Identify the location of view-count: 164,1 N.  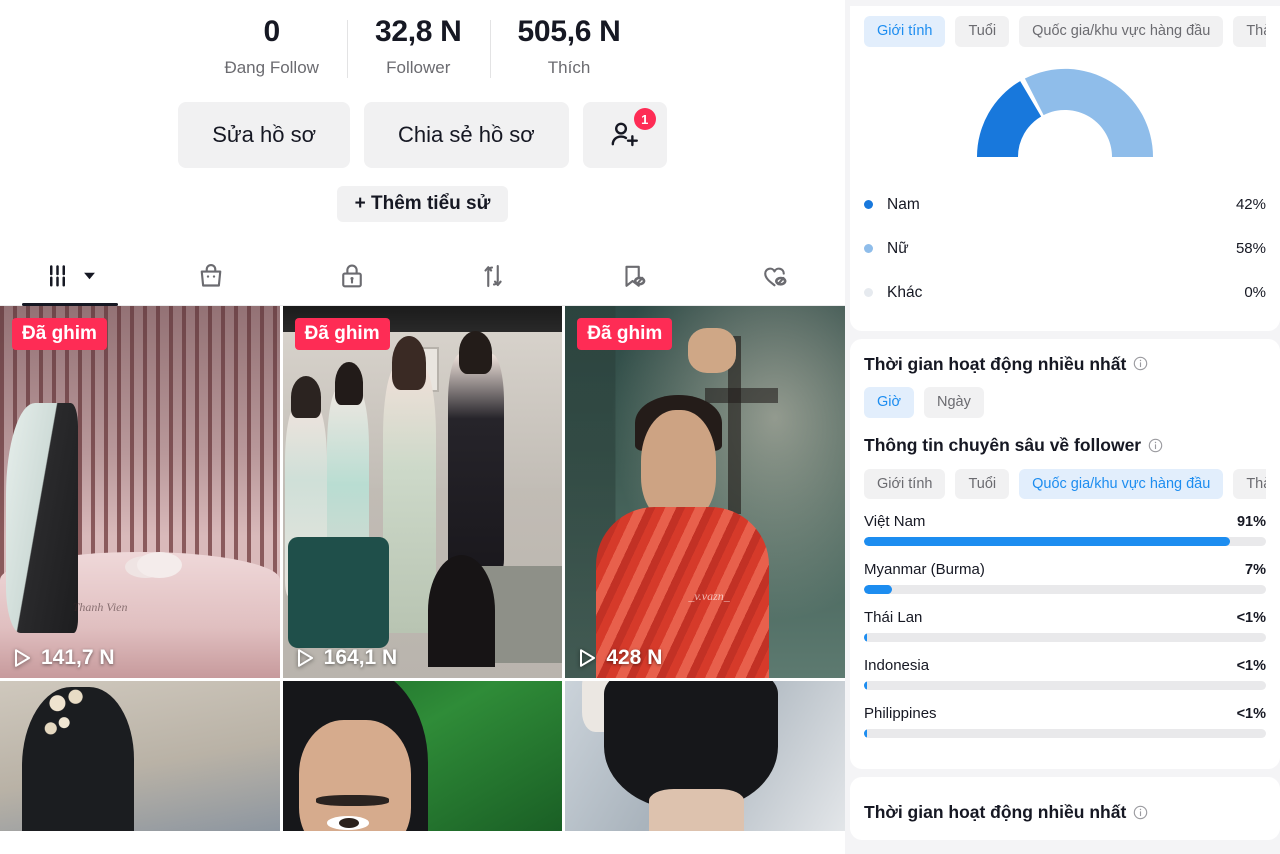
(346, 658).